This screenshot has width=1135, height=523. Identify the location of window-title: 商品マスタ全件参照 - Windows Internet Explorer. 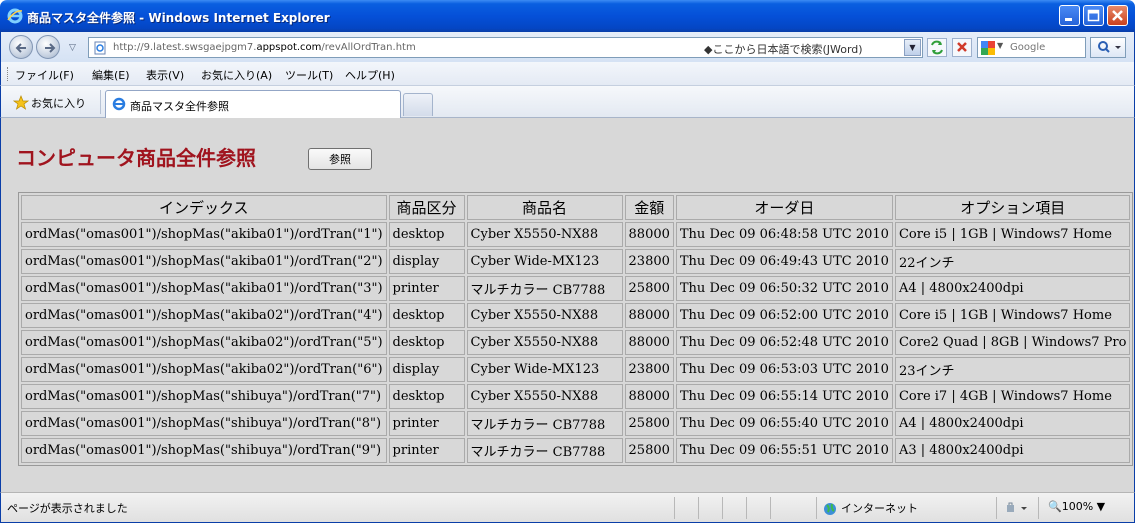
(178, 18).